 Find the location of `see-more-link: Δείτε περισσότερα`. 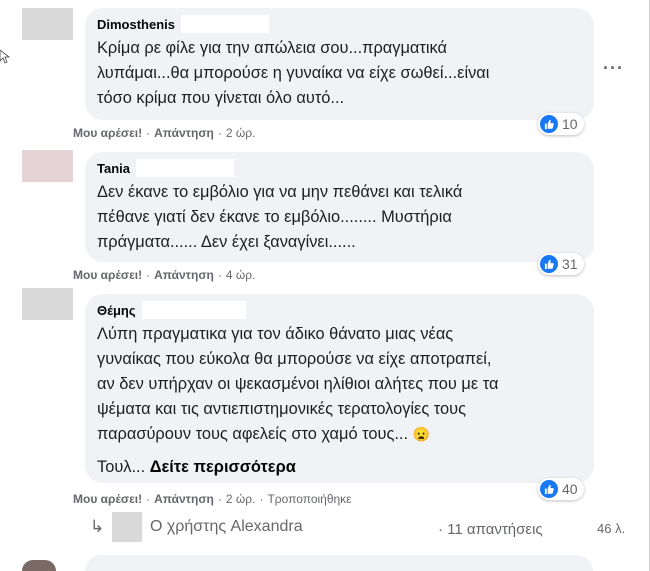

see-more-link: Δείτε περισσότερα is located at coordinates (223, 467).